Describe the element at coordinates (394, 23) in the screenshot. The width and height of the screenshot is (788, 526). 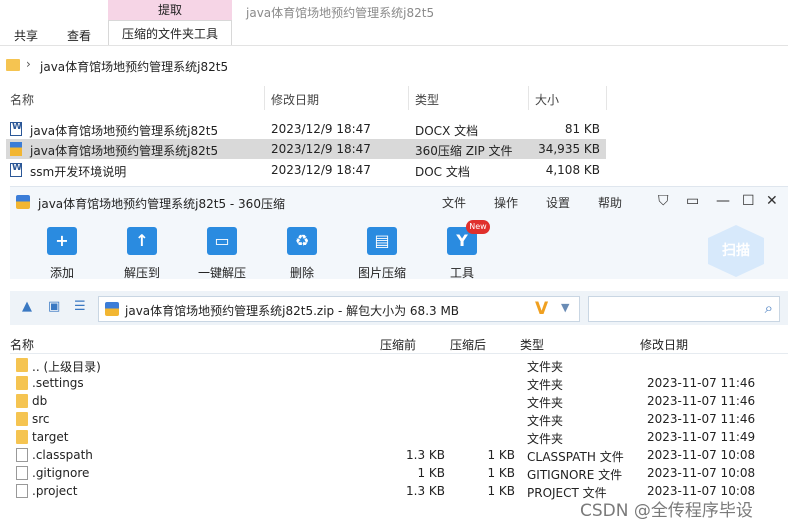
I see `explorer-ribbon: 提取 java体育馆场地预约管理系统j82t5 共享 查看 压缩的文件夹工具` at that location.